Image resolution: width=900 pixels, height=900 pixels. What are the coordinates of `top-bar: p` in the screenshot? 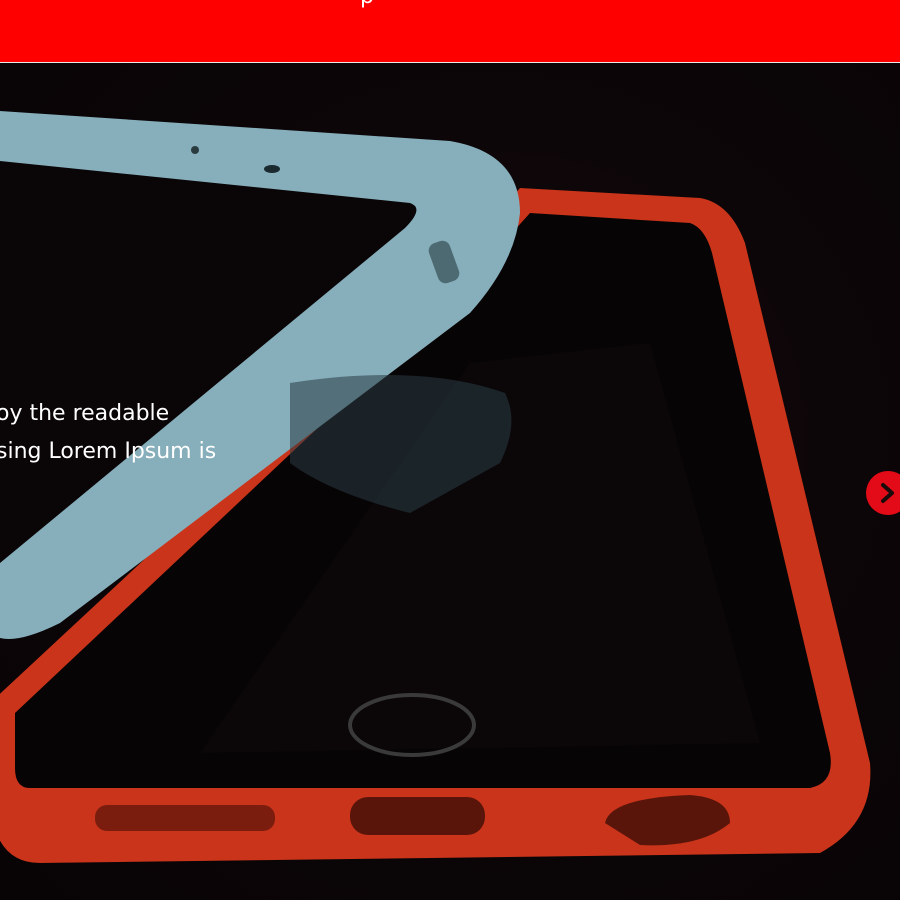 It's located at (450, 31).